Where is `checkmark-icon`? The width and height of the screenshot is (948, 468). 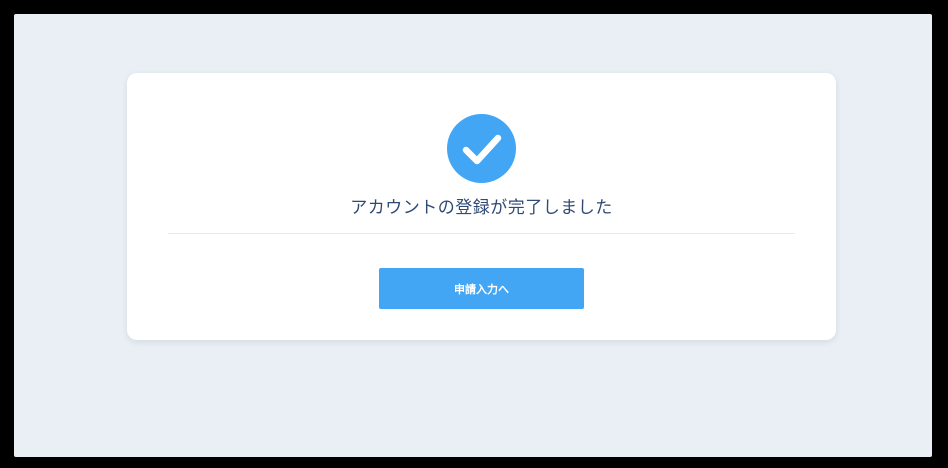 checkmark-icon is located at coordinates (482, 149).